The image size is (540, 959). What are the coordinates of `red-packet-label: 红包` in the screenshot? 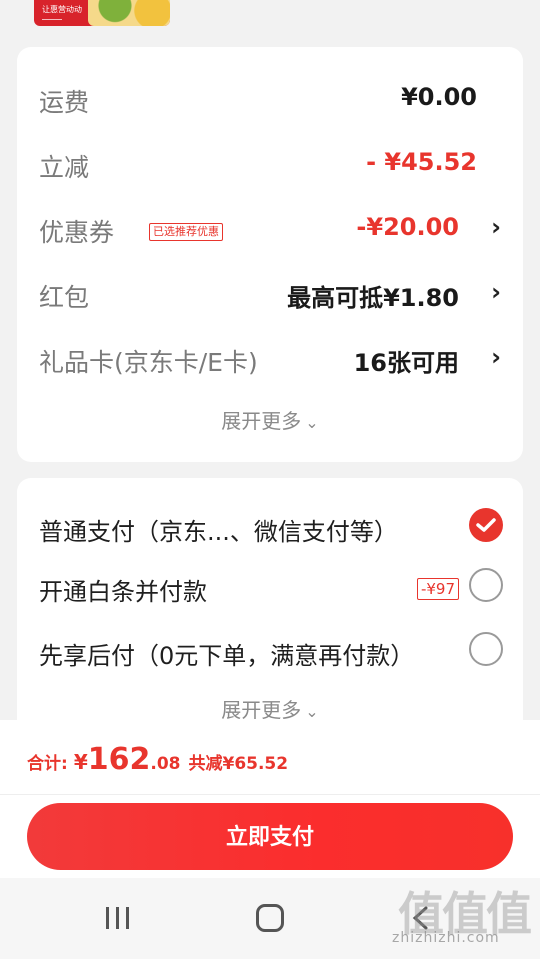 It's located at (64, 297).